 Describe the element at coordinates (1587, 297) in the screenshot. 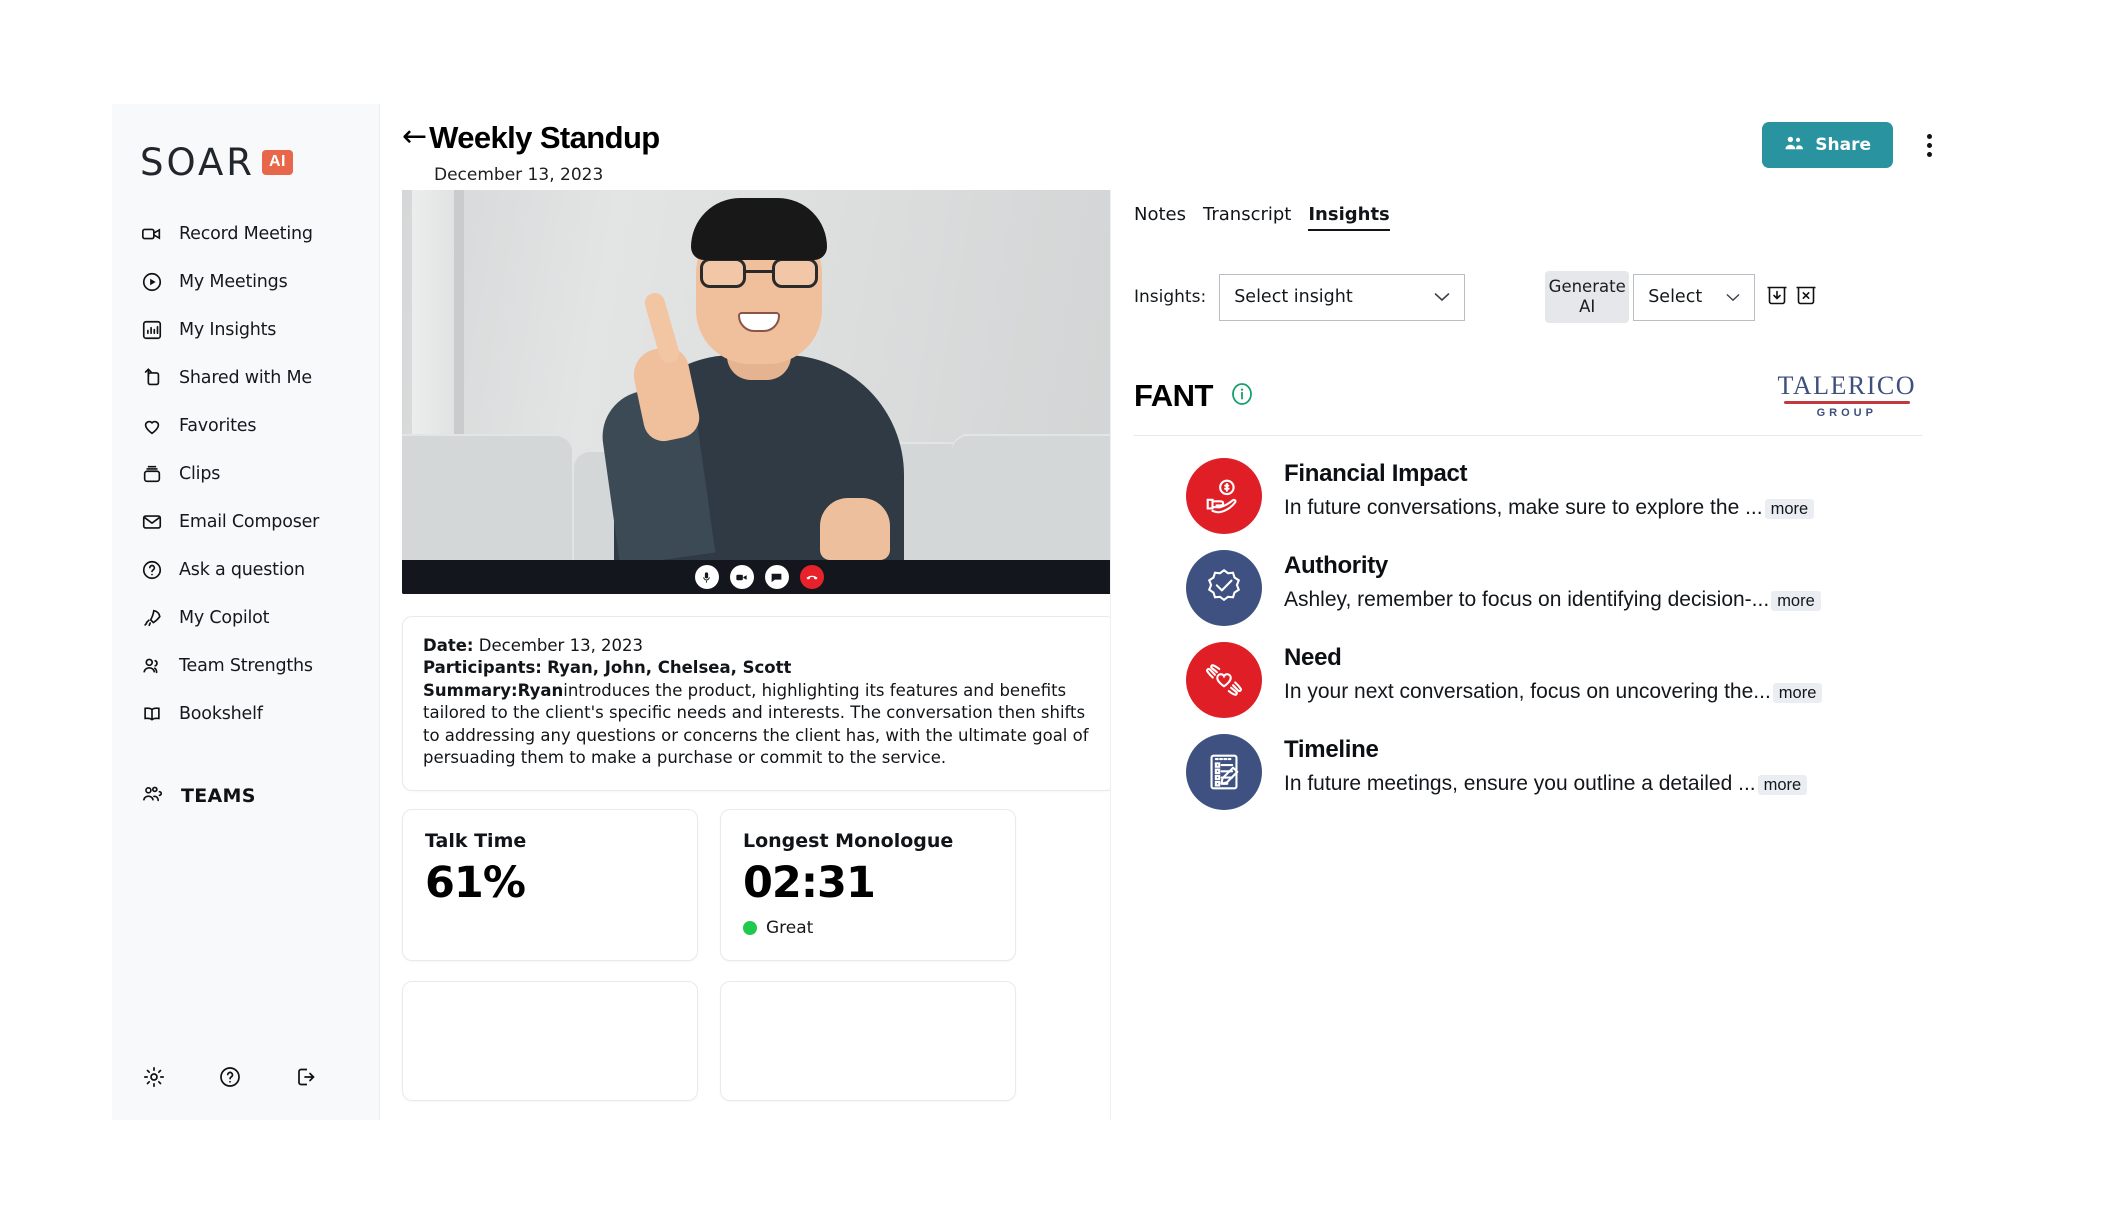

I see `generate-ai-button: Generate AI` at that location.